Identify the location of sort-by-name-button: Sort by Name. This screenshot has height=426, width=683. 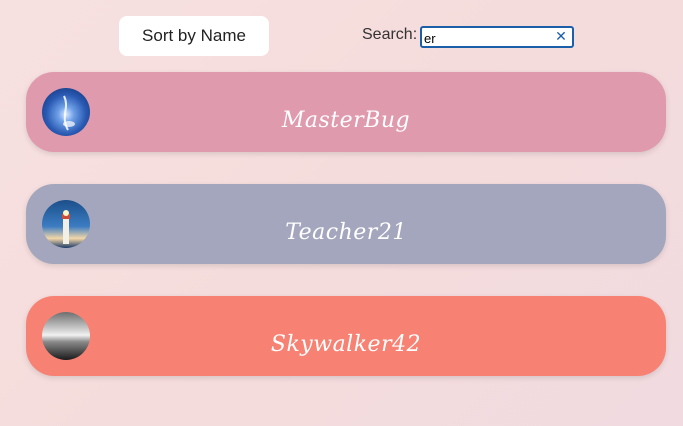
(194, 36).